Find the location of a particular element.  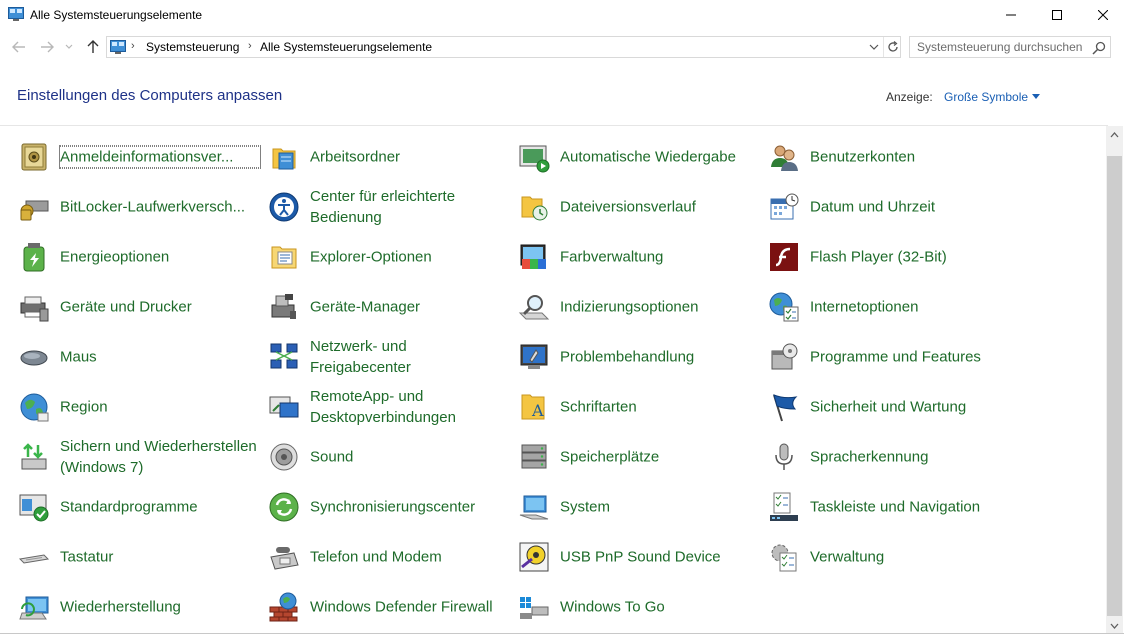

vertical-scrollbar is located at coordinates (1114, 380).